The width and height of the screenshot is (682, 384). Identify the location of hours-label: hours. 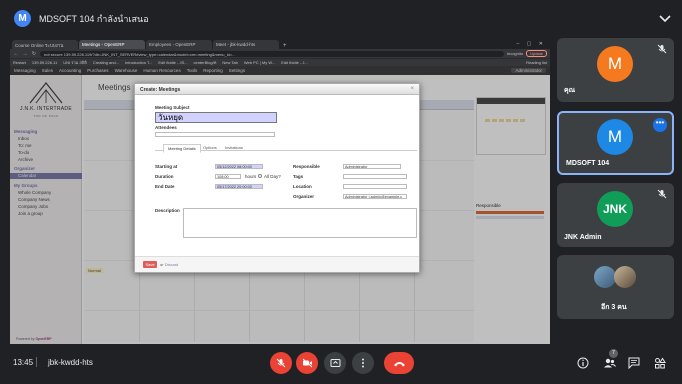
(251, 176).